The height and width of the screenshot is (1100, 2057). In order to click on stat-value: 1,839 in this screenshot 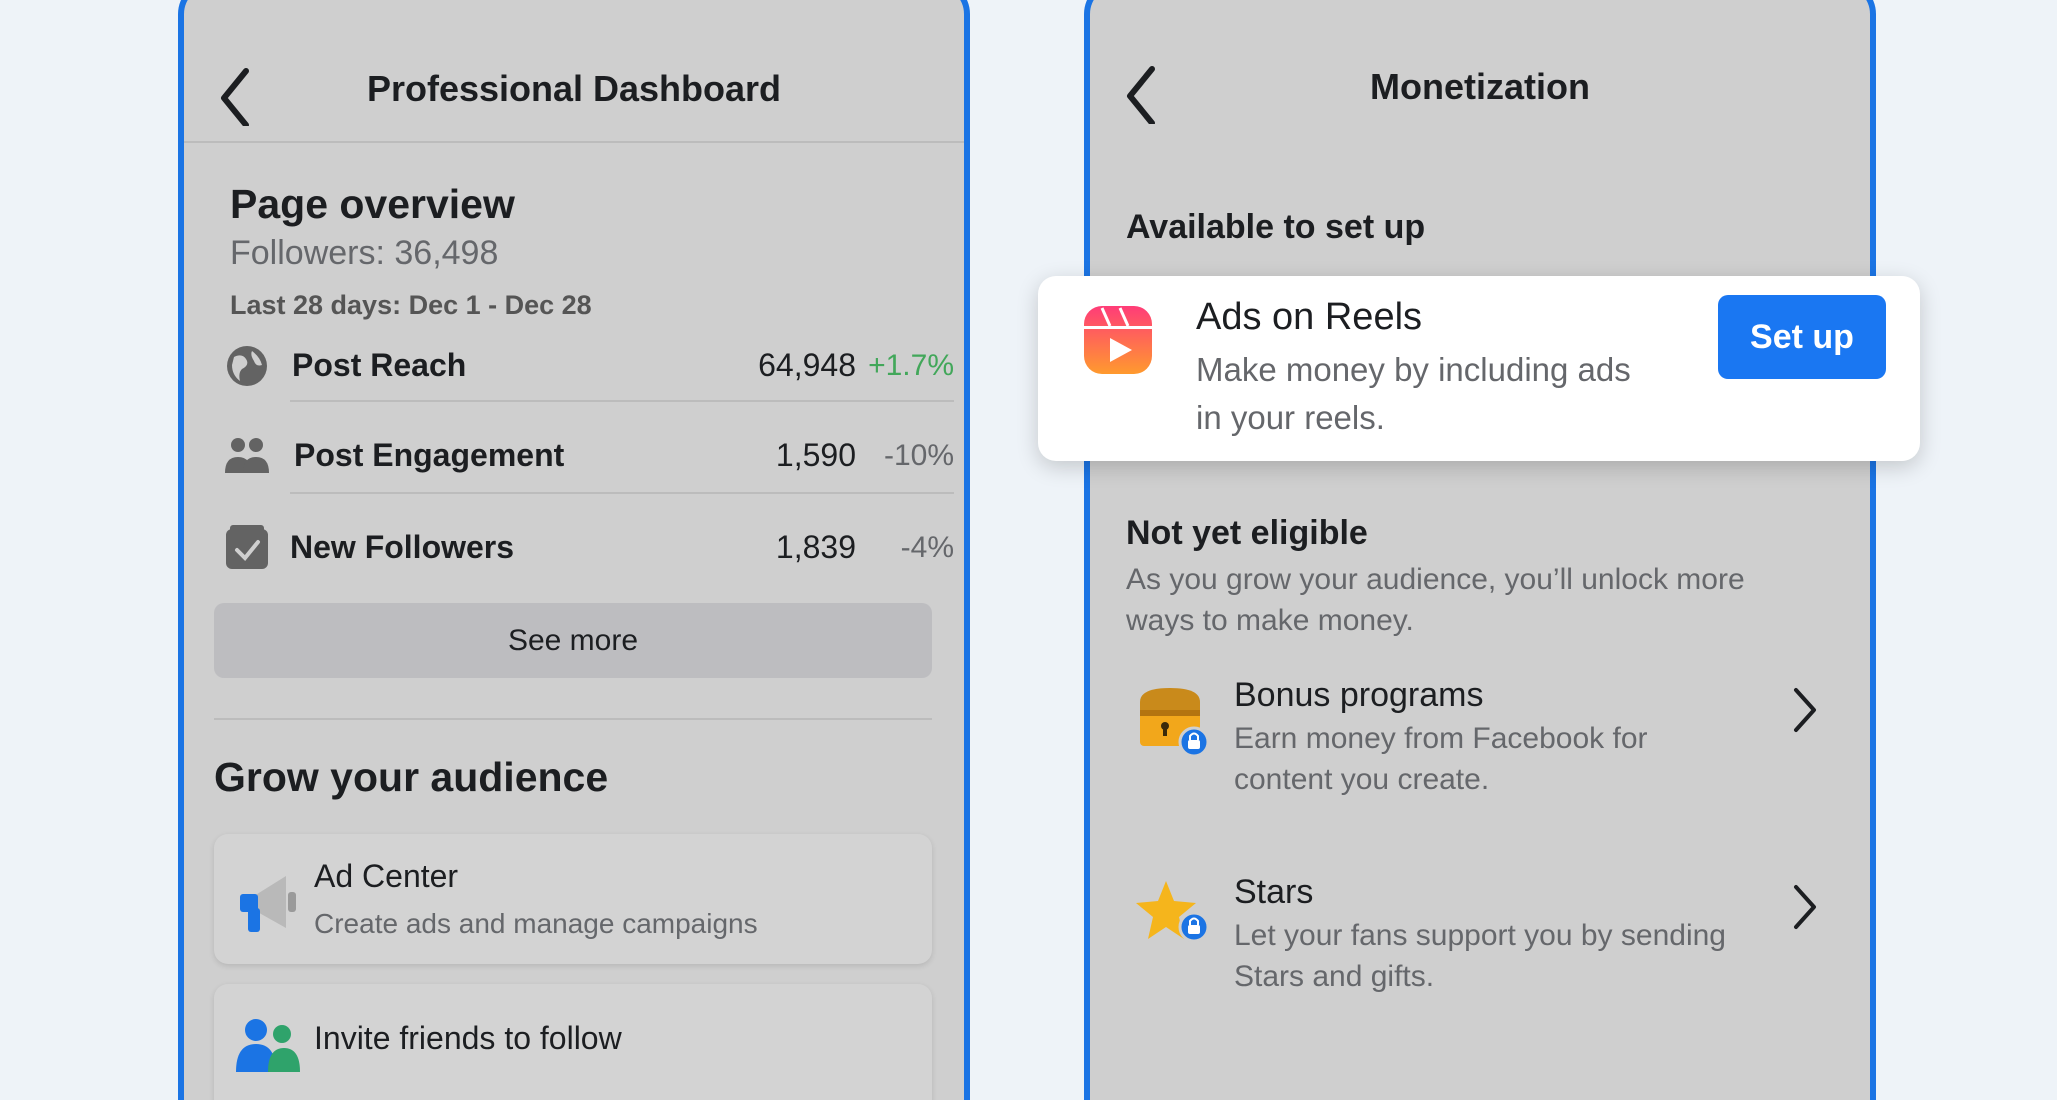, I will do `click(815, 547)`.